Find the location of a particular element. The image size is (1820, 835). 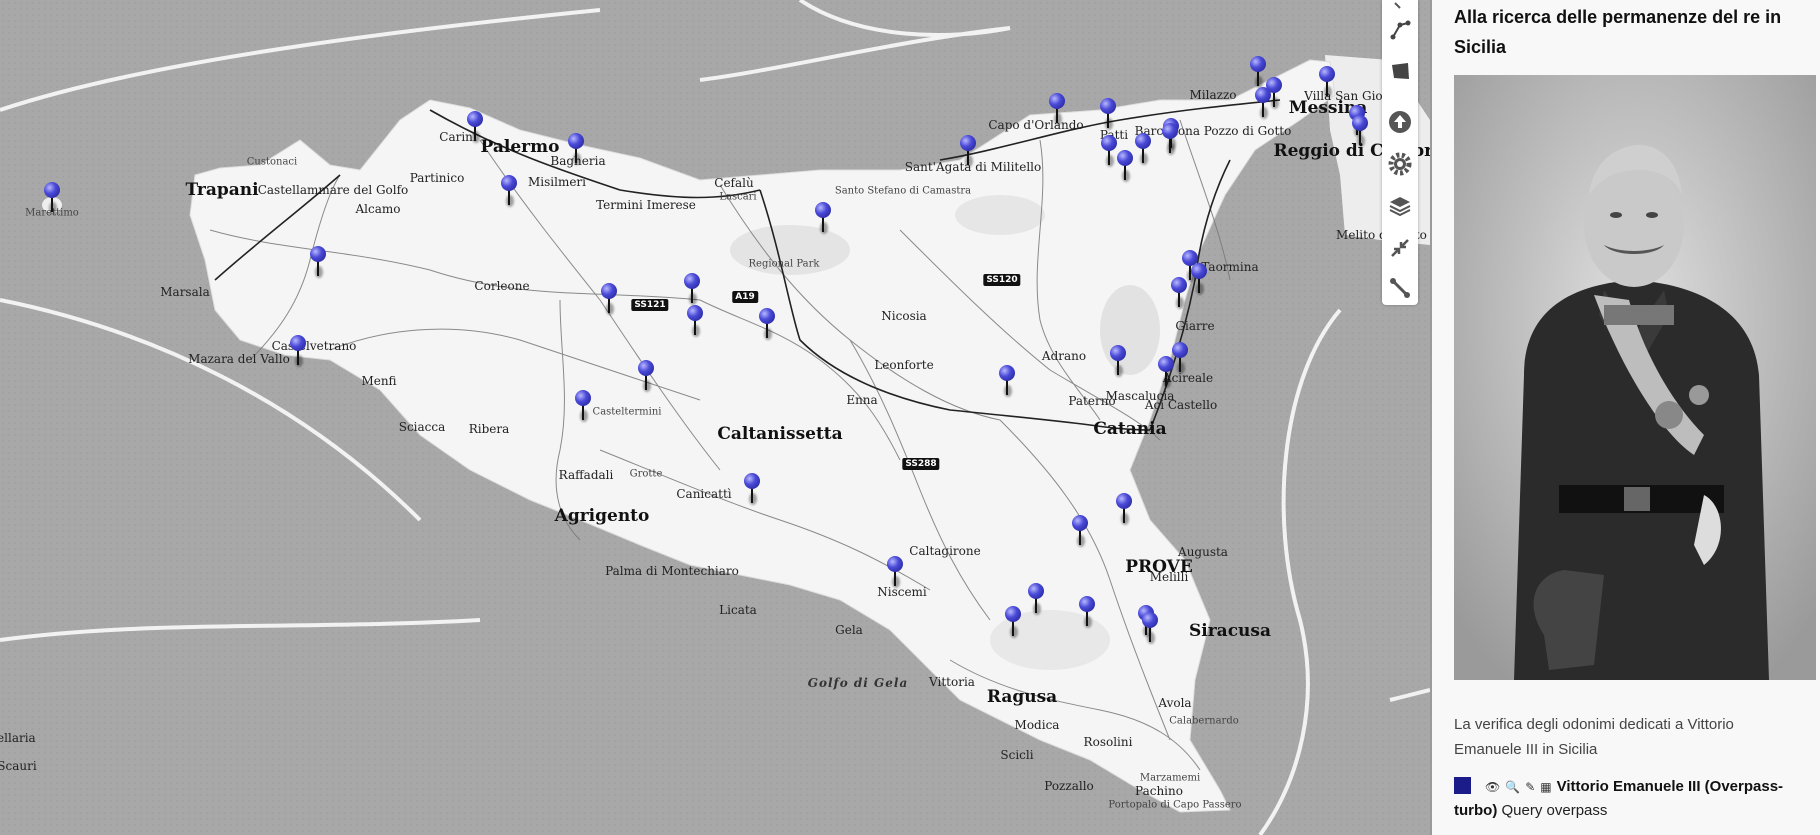

place-caltagirone: Caltagirone is located at coordinates (945, 551).